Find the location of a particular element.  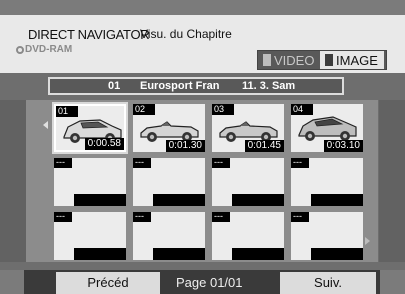

mode-image-tab: IMAGE is located at coordinates (352, 60).